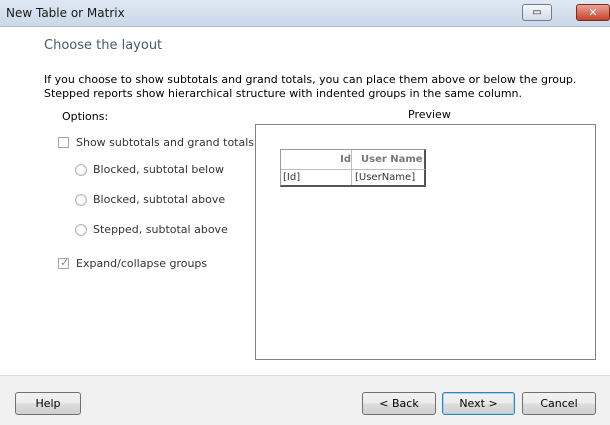 Image resolution: width=610 pixels, height=425 pixels. I want to click on expand-collapse-label: Expand/collapse groups, so click(142, 263).